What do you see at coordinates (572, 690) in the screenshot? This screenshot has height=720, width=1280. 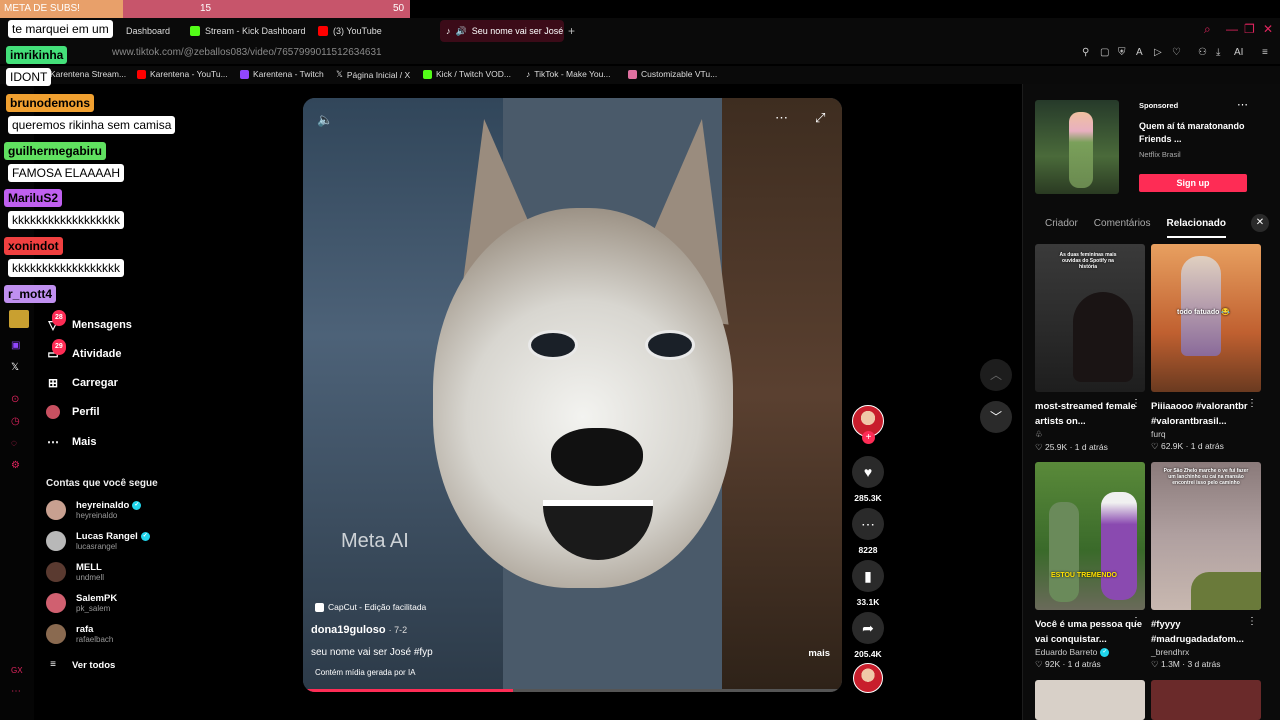 I see `video-progress` at bounding box center [572, 690].